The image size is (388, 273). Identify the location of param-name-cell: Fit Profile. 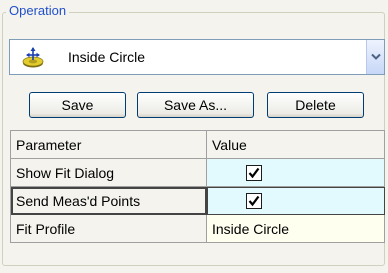
(108, 228).